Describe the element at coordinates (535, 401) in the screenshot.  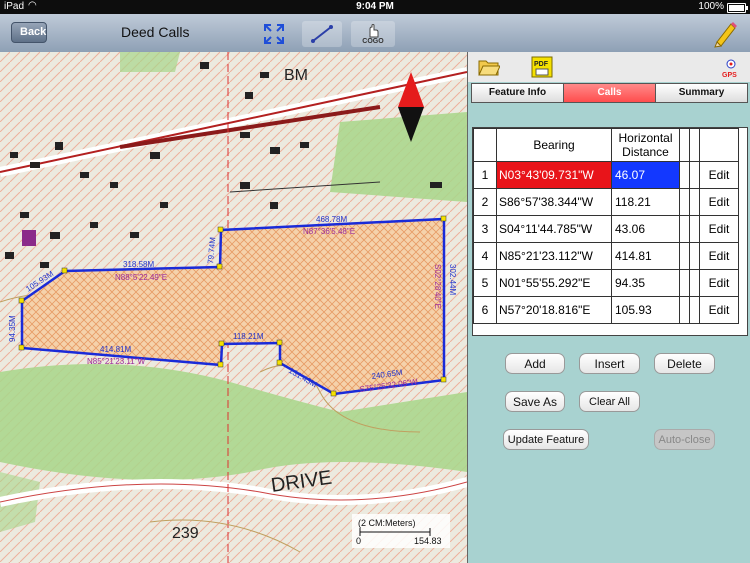
I see `save-as-button: Save As` at that location.